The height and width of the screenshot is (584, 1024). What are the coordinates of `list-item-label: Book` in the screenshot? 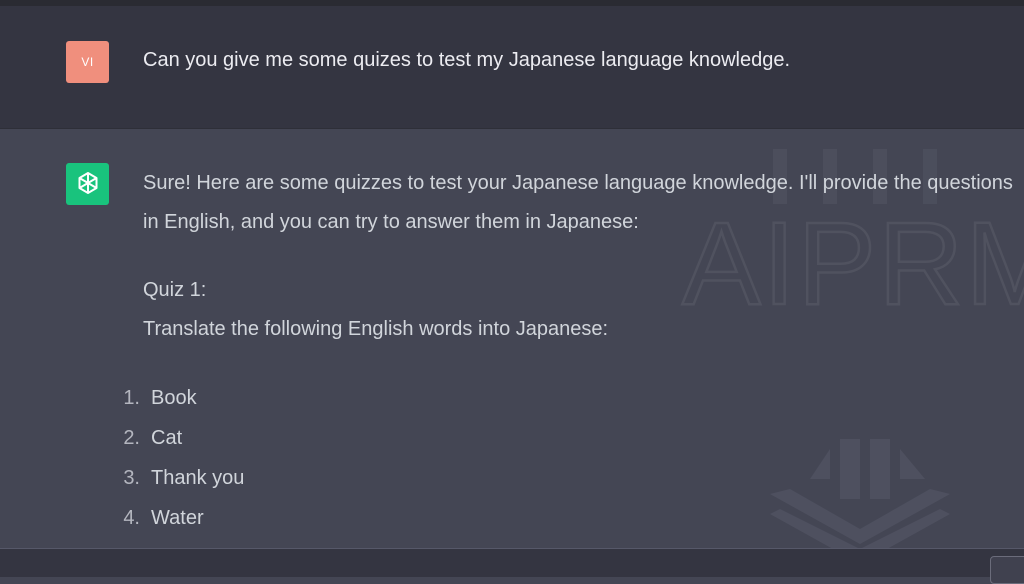 It's located at (174, 398).